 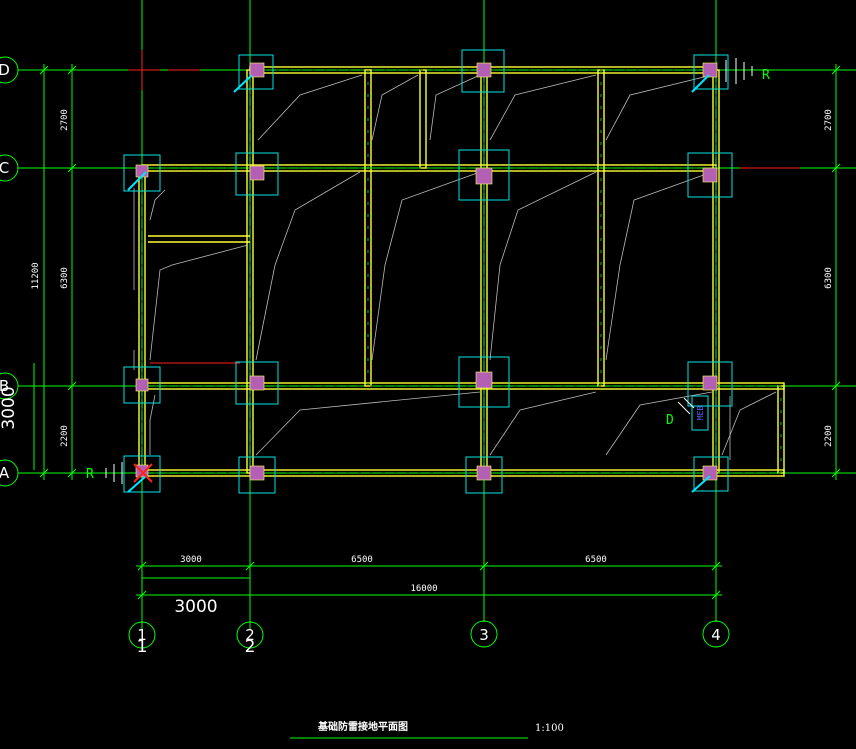 I want to click on dim-left-total: 11200, so click(x=36, y=275).